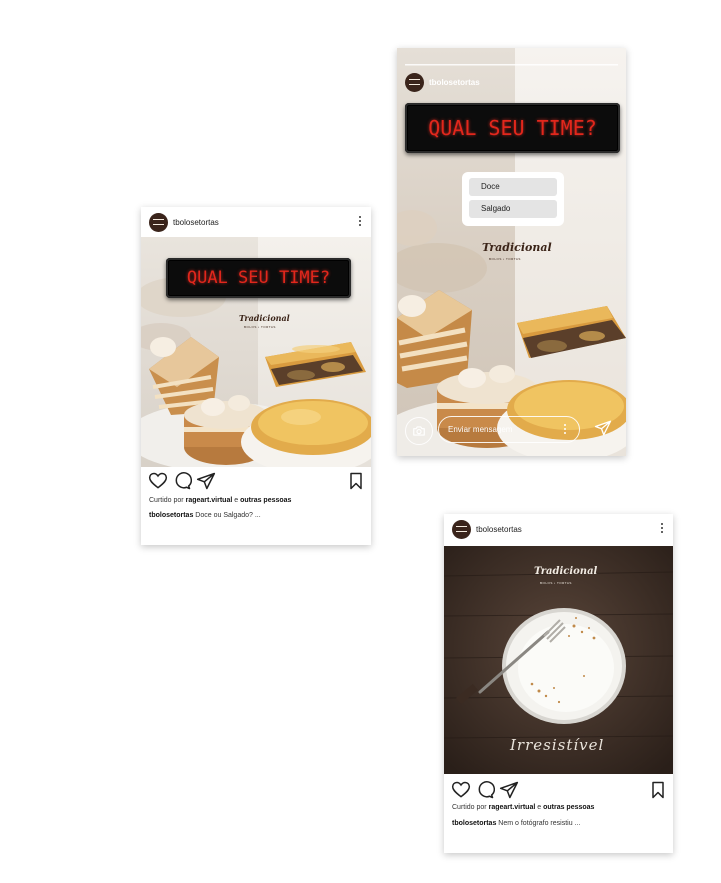 The height and width of the screenshot is (883, 721). I want to click on tagline-text: Irresistível, so click(557, 745).